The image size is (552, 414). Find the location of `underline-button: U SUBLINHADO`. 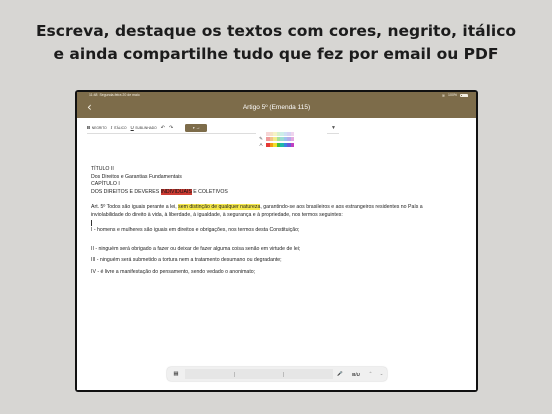

underline-button: U SUBLINHADO is located at coordinates (144, 127).